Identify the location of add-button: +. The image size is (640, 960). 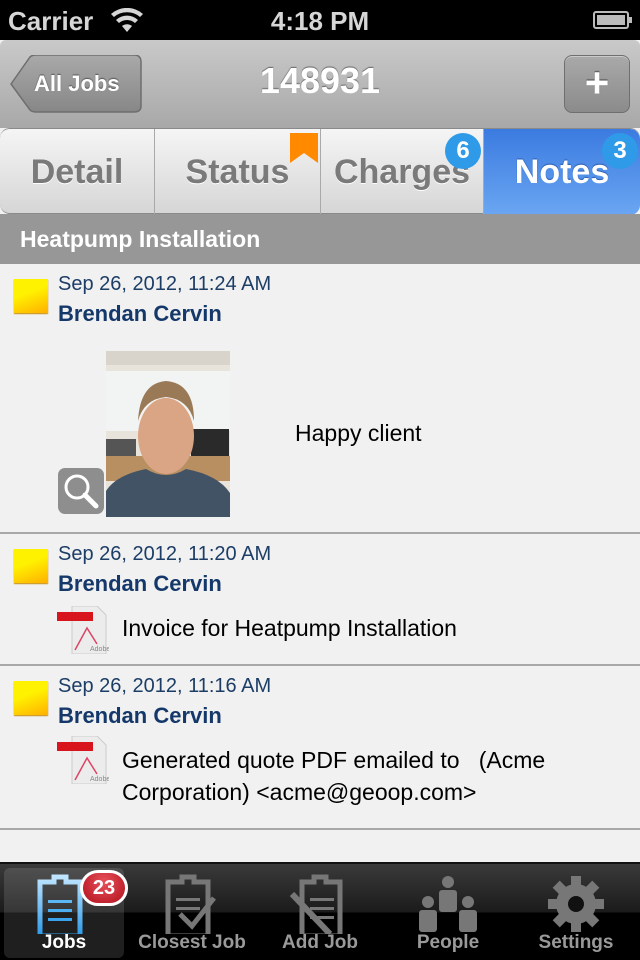
(597, 84).